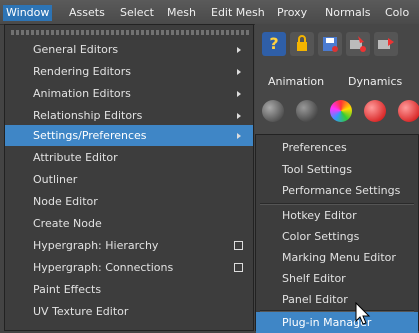 Image resolution: width=419 pixels, height=333 pixels. I want to click on menu-item-paint-effects: Paint Effects, so click(129, 289).